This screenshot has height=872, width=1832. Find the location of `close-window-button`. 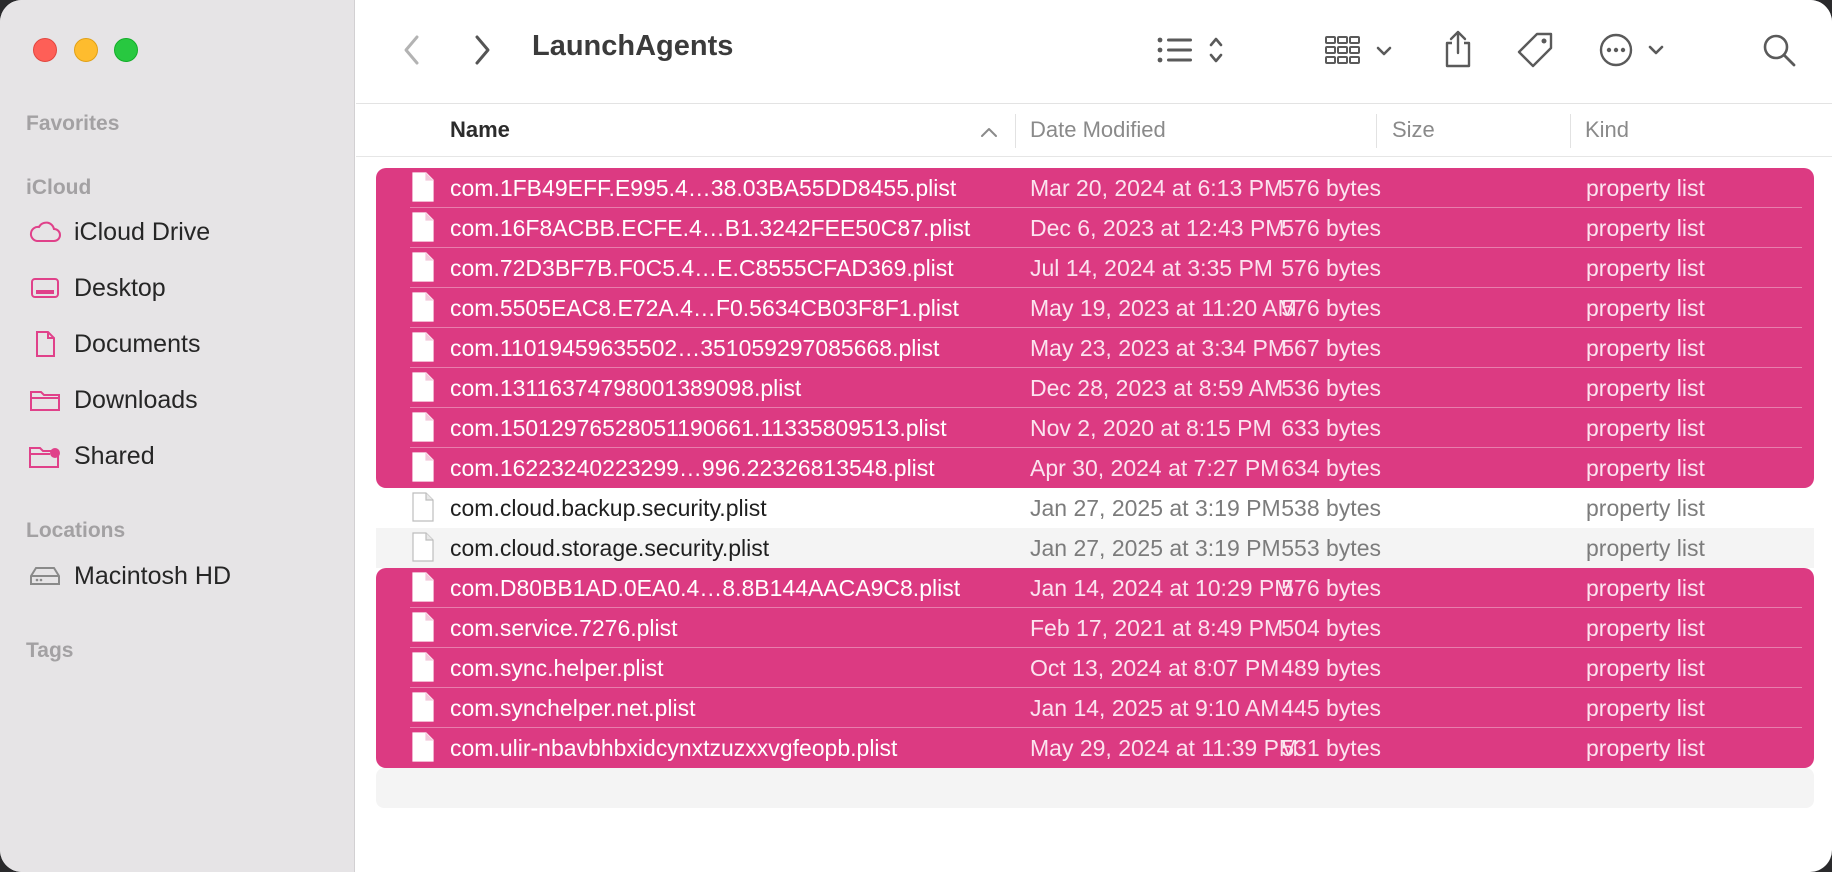

close-window-button is located at coordinates (45, 50).